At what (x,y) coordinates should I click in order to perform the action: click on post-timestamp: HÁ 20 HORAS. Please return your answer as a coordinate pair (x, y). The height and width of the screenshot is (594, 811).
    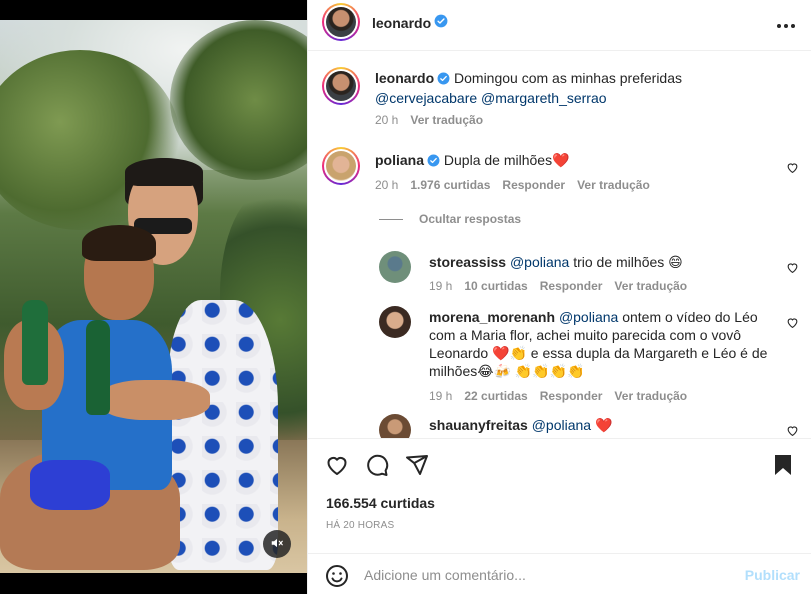
    Looking at the image, I should click on (360, 525).